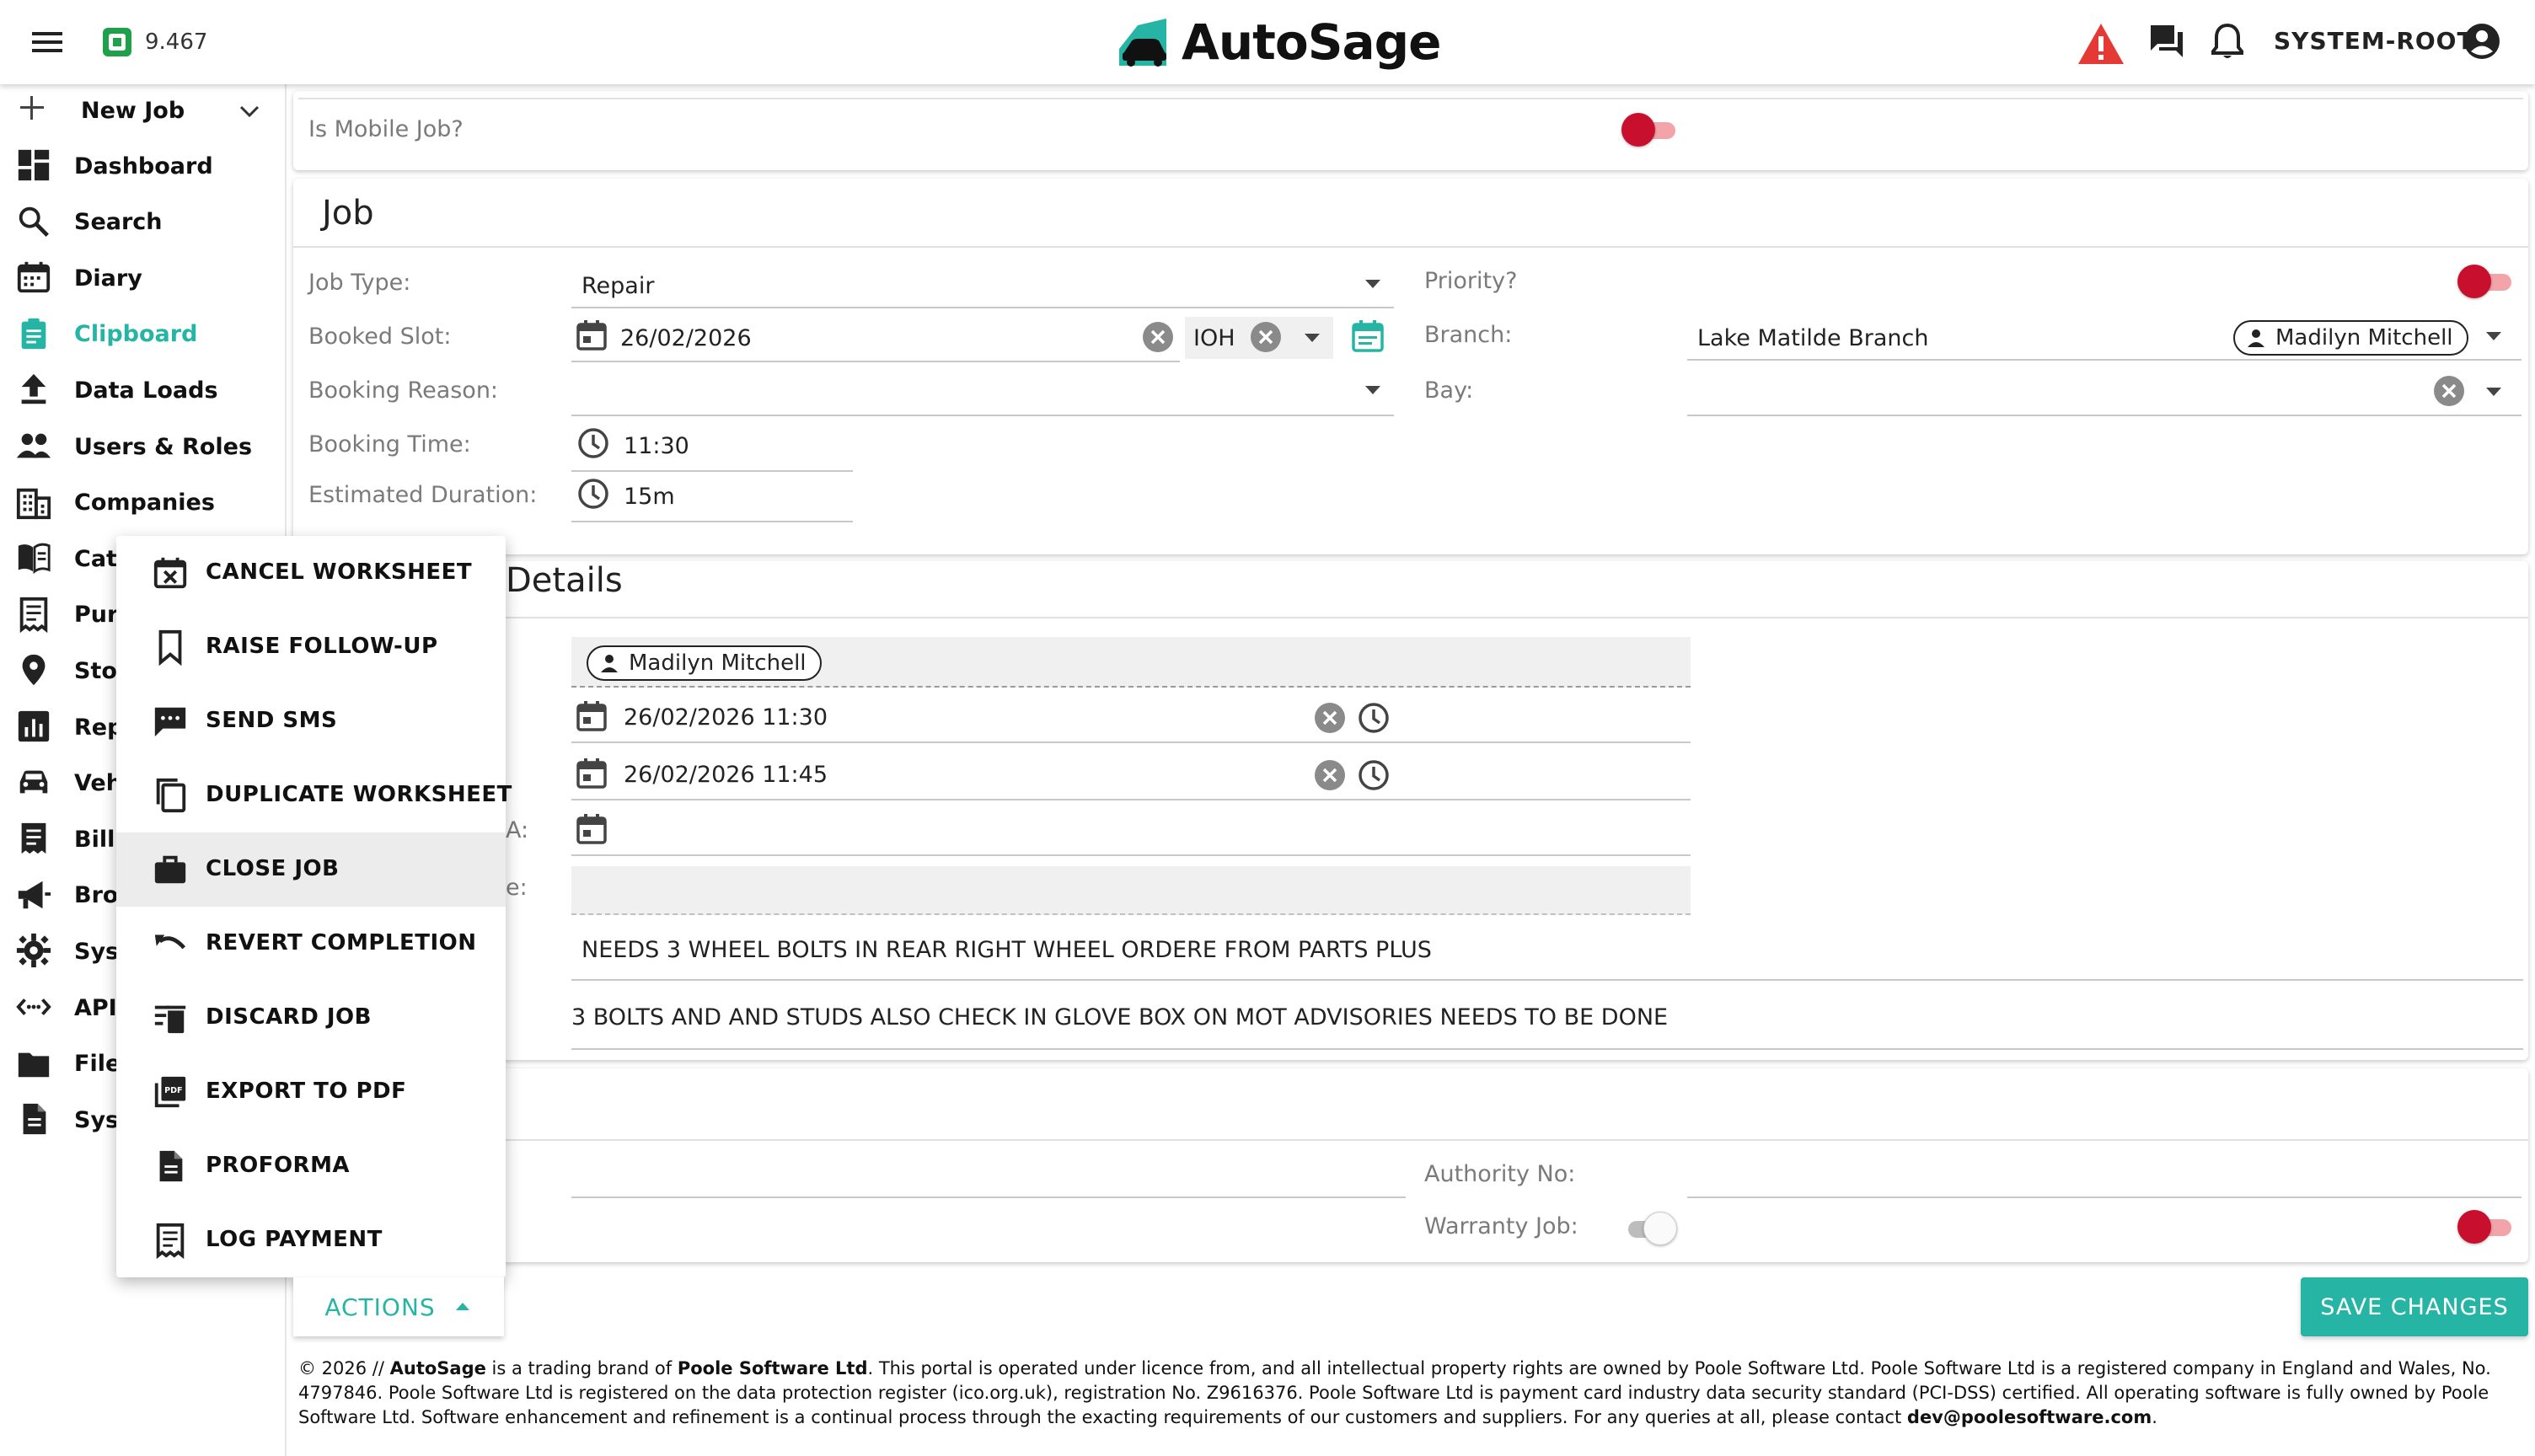 Image resolution: width=2535 pixels, height=1456 pixels. Describe the element at coordinates (1312, 42) in the screenshot. I see `brand-name: AutoSage` at that location.